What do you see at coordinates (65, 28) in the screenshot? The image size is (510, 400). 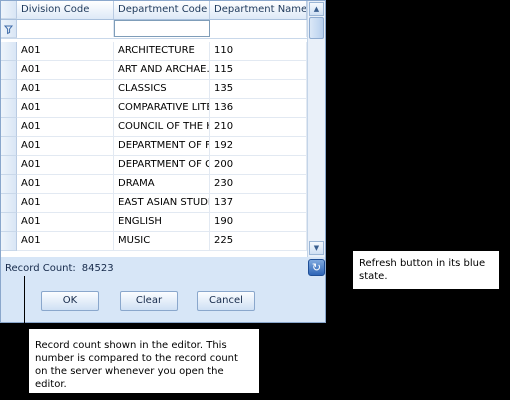 I see `filter-cell-division-code` at bounding box center [65, 28].